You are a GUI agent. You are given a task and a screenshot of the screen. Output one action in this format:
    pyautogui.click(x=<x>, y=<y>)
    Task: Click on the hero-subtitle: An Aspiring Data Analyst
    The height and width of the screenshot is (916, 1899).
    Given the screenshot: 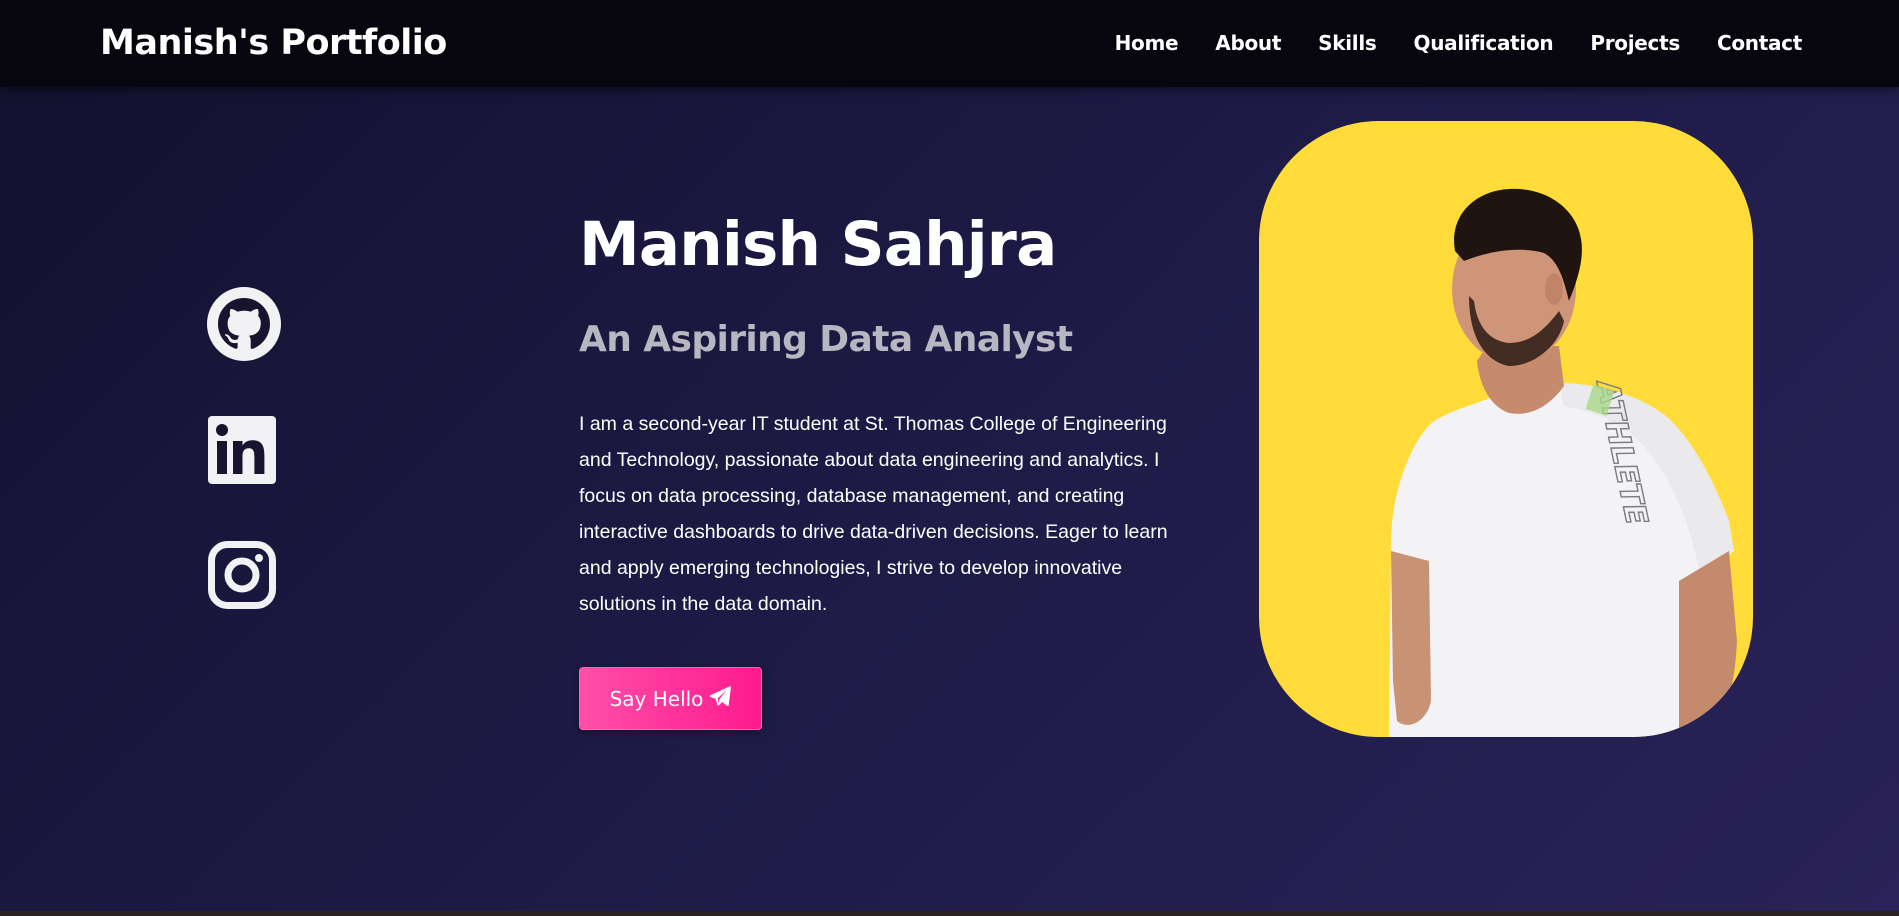 What is the action you would take?
    pyautogui.click(x=826, y=339)
    